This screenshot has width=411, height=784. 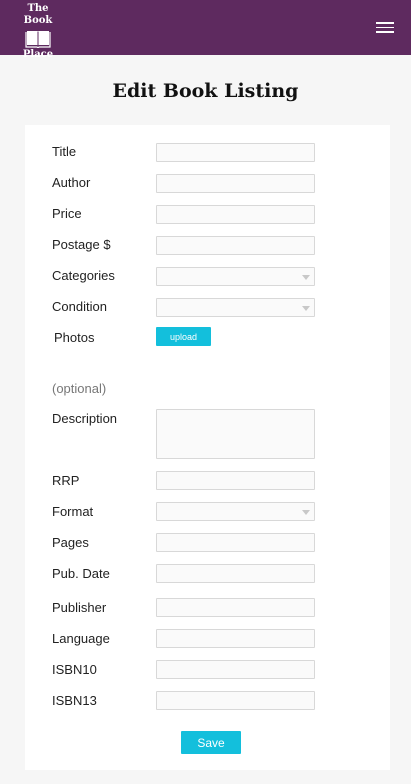 I want to click on publisher-input, so click(x=235, y=607).